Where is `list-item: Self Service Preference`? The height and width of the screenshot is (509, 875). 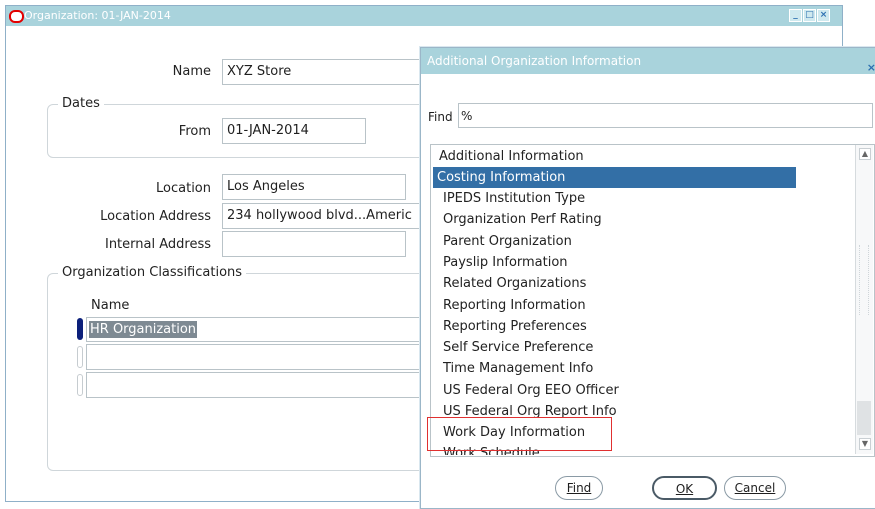 list-item: Self Service Preference is located at coordinates (618, 347).